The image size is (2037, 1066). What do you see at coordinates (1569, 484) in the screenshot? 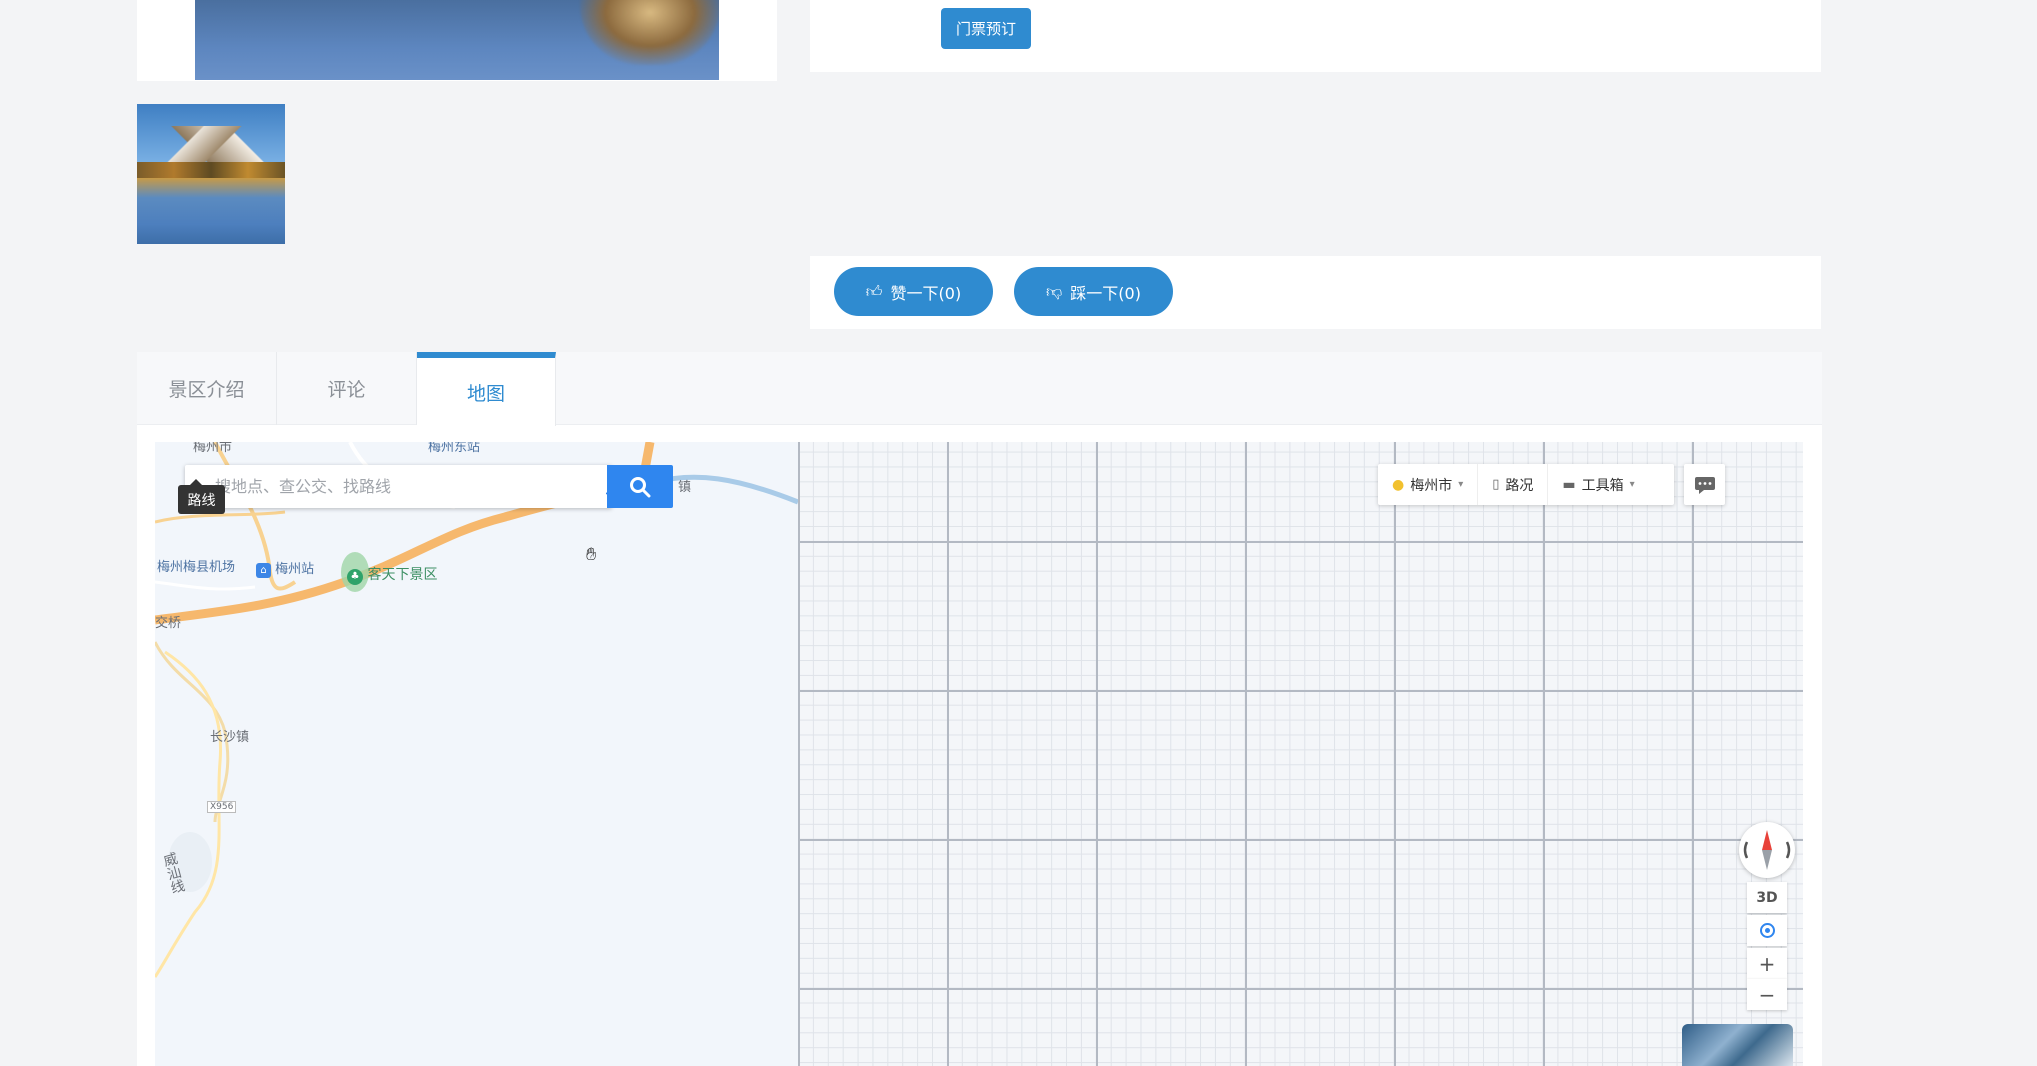
I see `toolbox-icon: ▬` at bounding box center [1569, 484].